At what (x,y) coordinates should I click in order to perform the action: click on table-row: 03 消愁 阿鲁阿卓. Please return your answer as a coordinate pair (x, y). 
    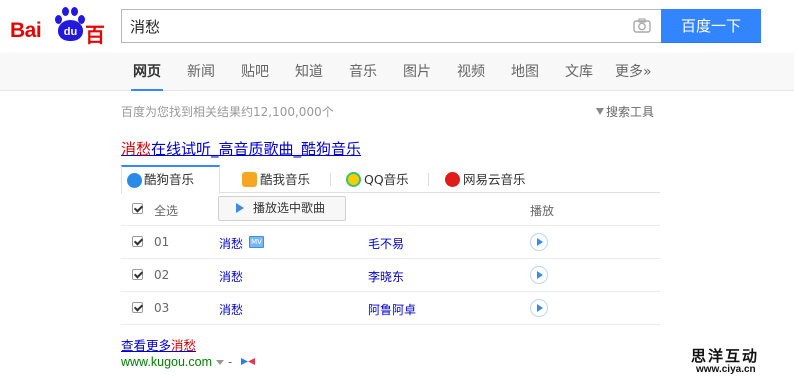
    Looking at the image, I should click on (390, 308).